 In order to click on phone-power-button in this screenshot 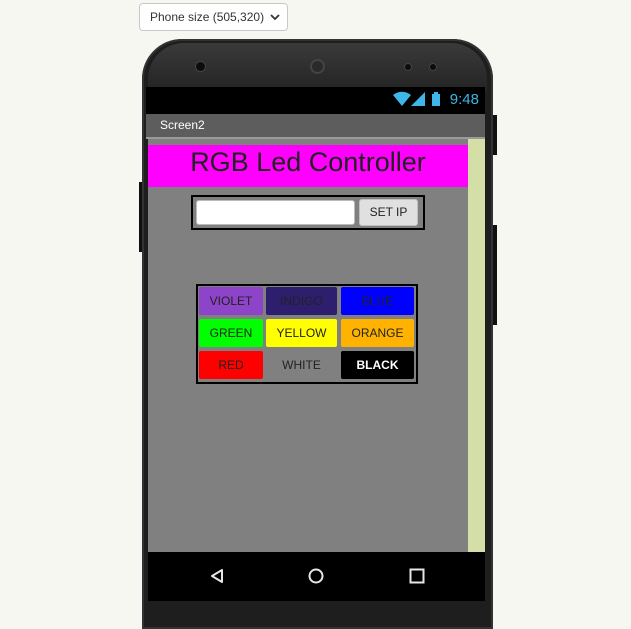, I will do `click(495, 135)`.